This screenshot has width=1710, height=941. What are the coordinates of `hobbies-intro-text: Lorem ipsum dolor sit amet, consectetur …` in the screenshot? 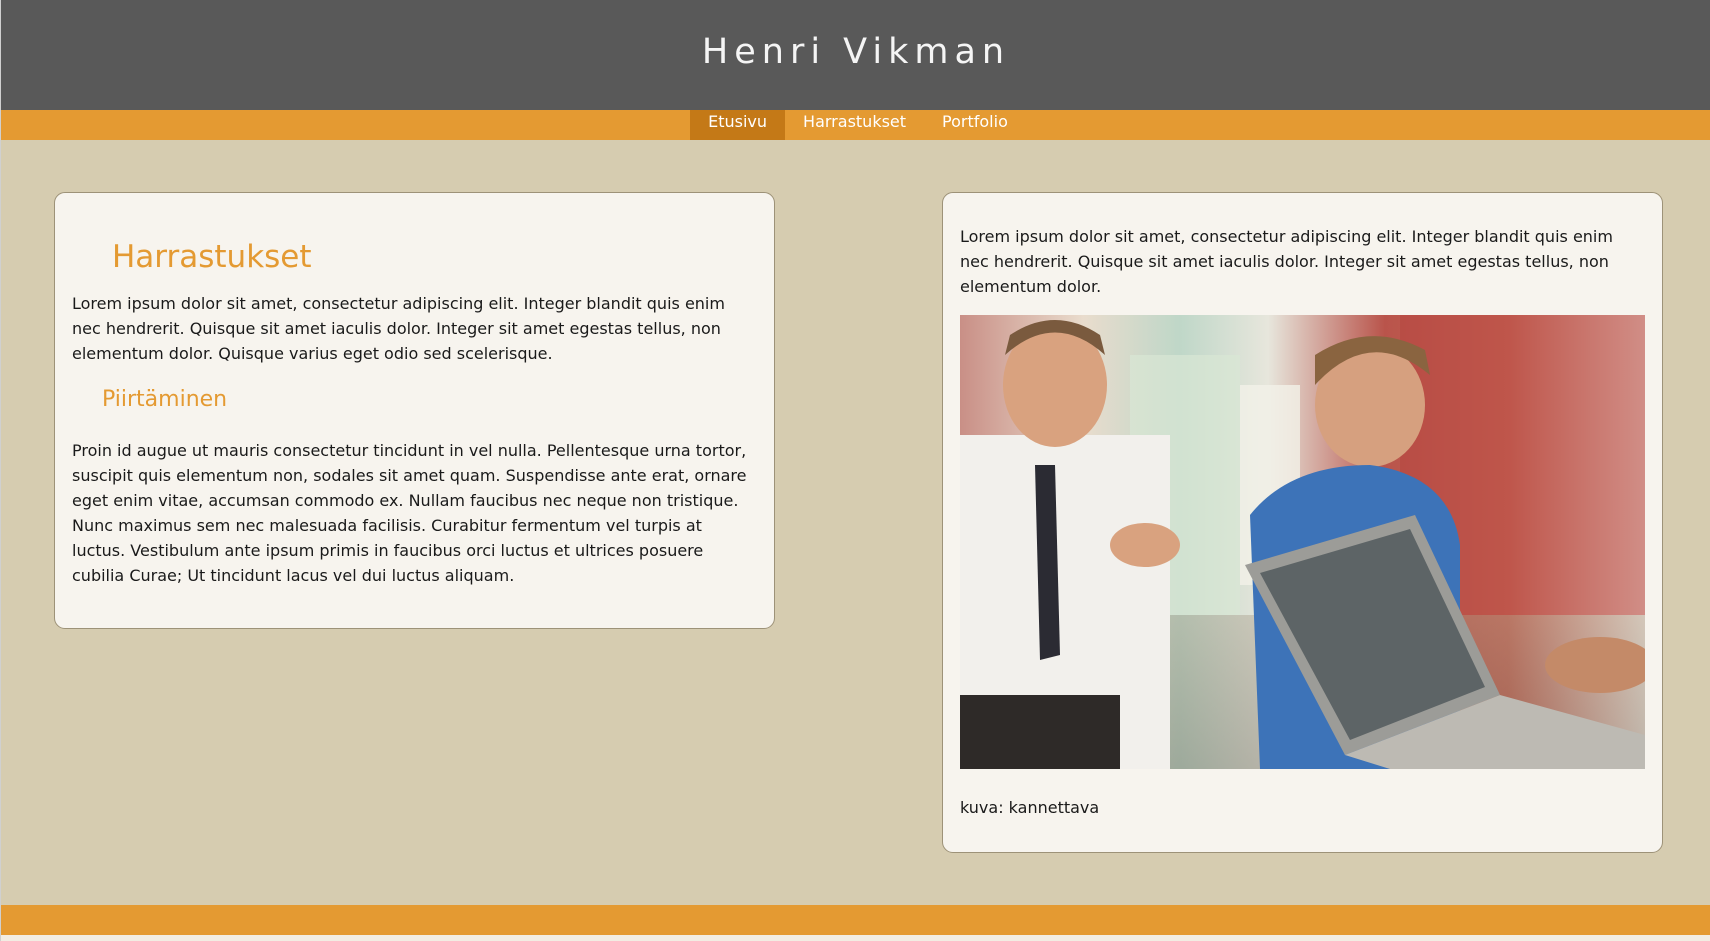 It's located at (398, 328).